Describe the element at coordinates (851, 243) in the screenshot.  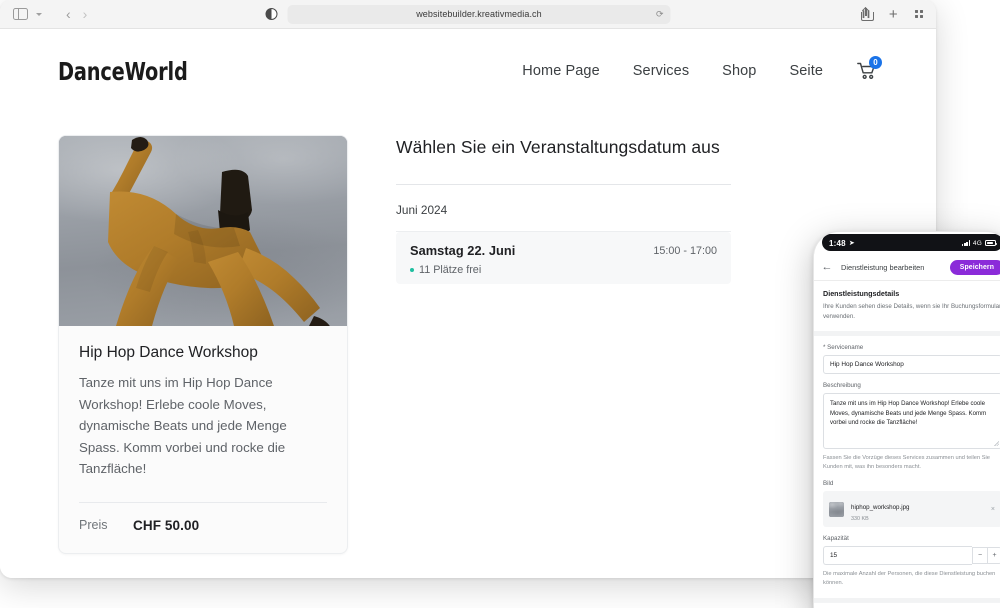
I see `location-arrow-icon: ➤` at that location.